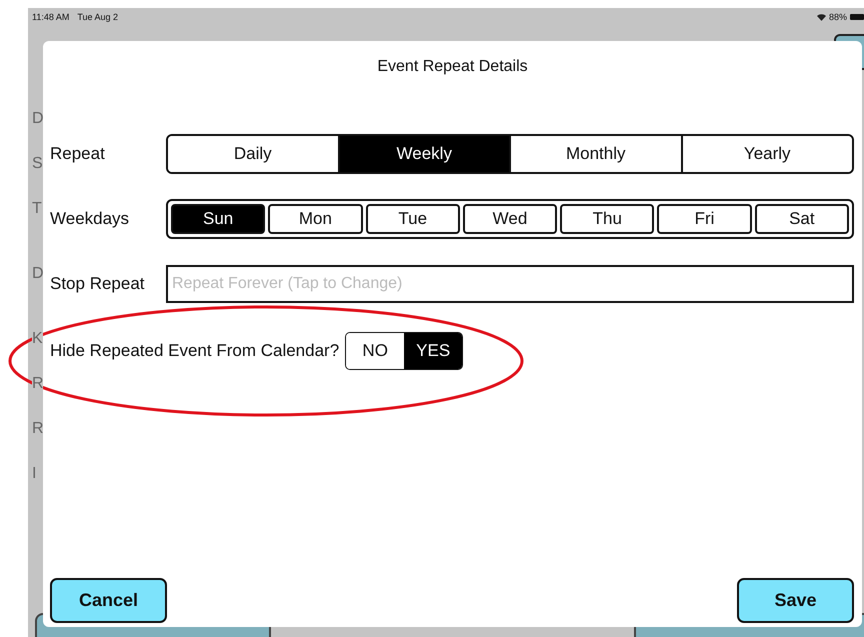  What do you see at coordinates (108, 600) in the screenshot?
I see `cancel-button: Cancel` at bounding box center [108, 600].